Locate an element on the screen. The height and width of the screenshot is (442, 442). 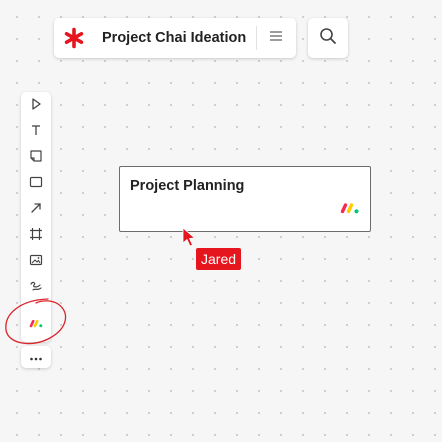
more-dots-icon is located at coordinates (36, 357).